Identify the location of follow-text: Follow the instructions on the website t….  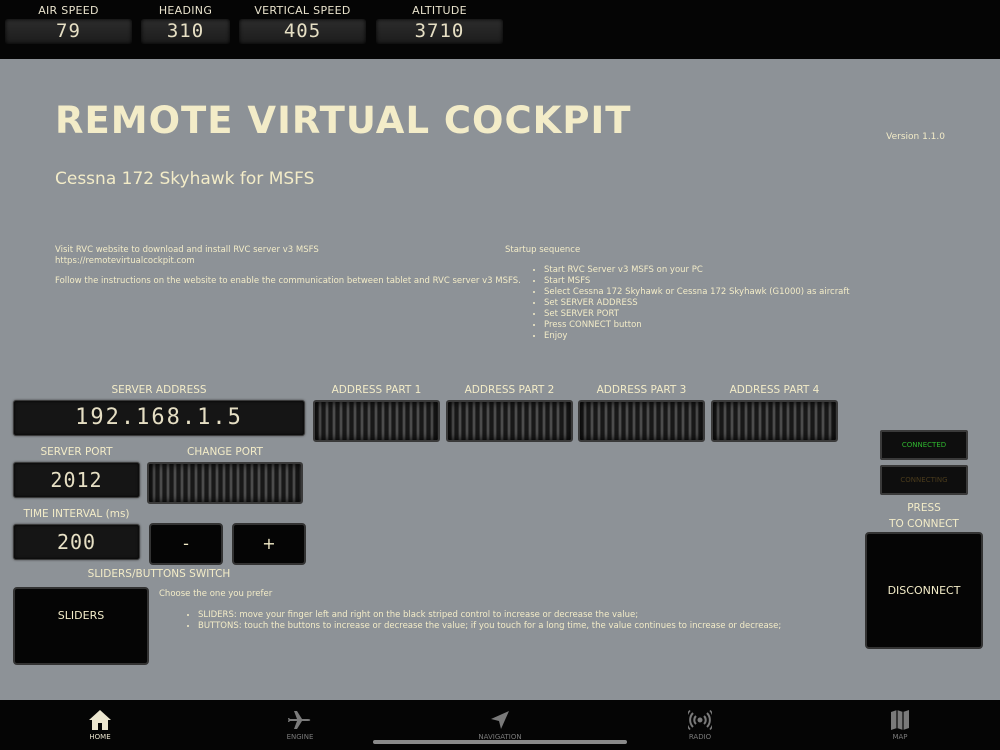
(288, 281).